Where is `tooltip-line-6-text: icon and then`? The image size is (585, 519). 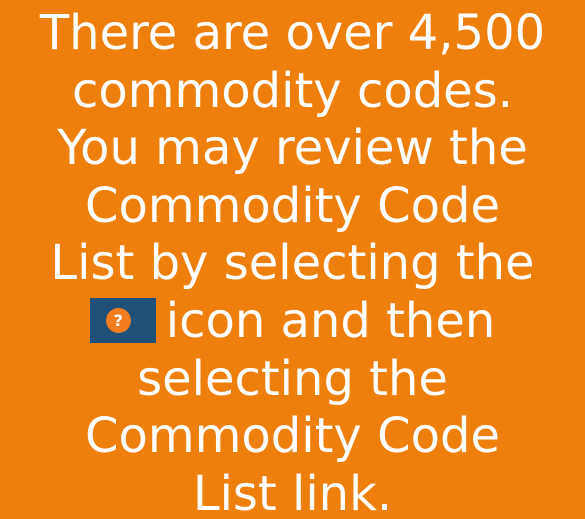
tooltip-line-6-text: icon and then is located at coordinates (330, 320).